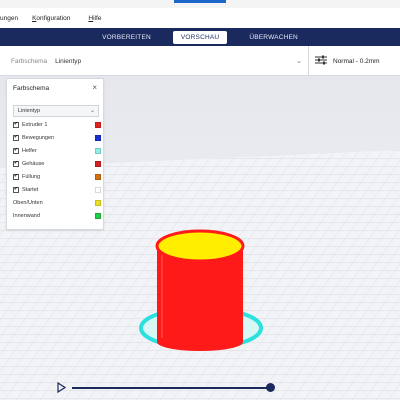 Image resolution: width=400 pixels, height=400 pixels. I want to click on legend-label: Gehäuse, so click(33, 163).